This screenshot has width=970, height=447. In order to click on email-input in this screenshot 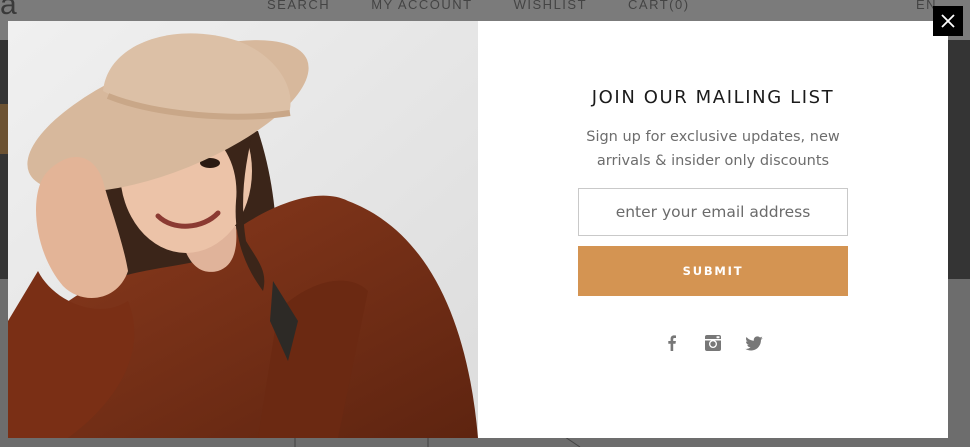, I will do `click(713, 212)`.